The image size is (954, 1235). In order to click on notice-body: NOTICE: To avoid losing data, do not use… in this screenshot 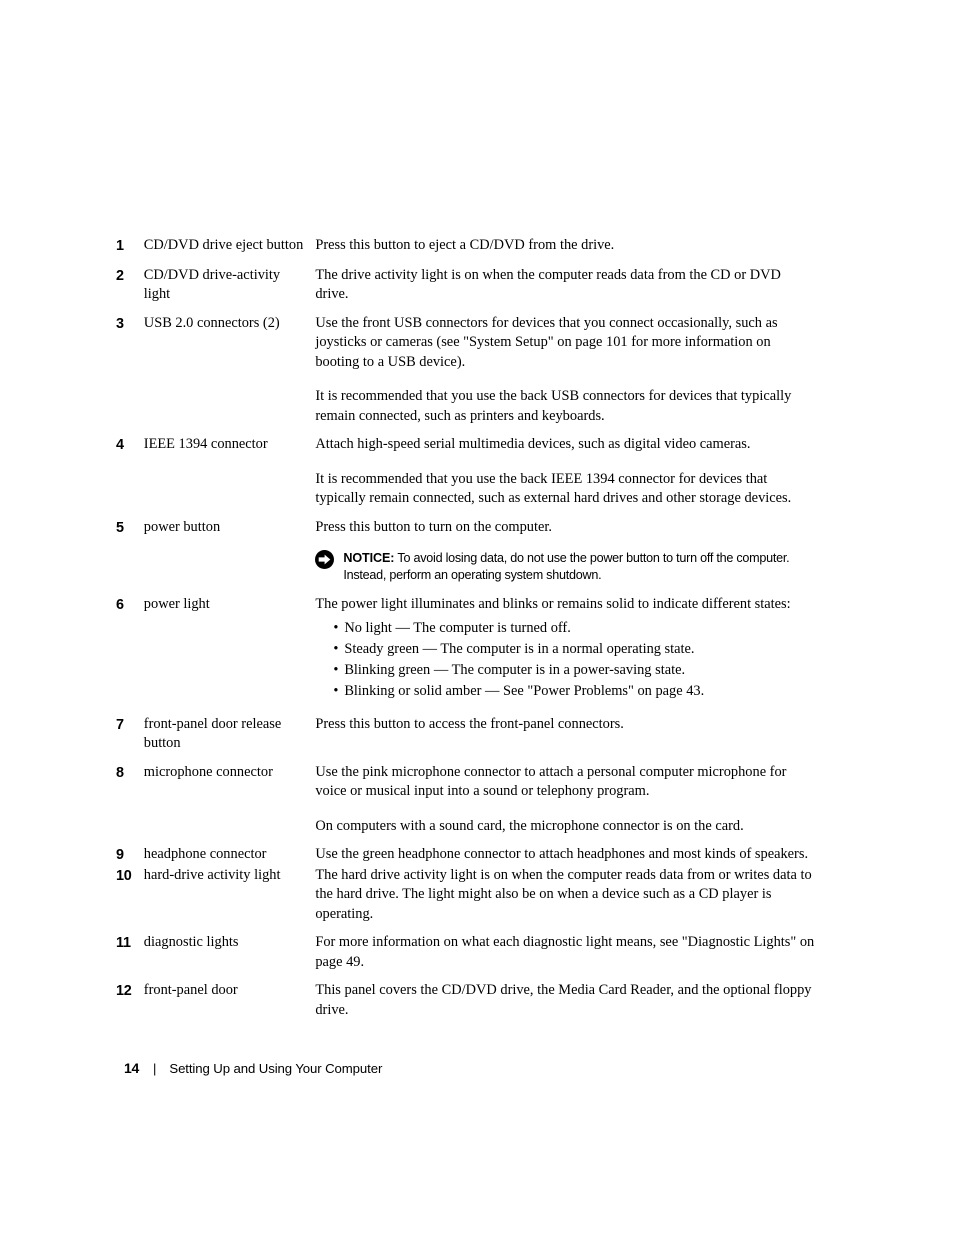, I will do `click(579, 567)`.